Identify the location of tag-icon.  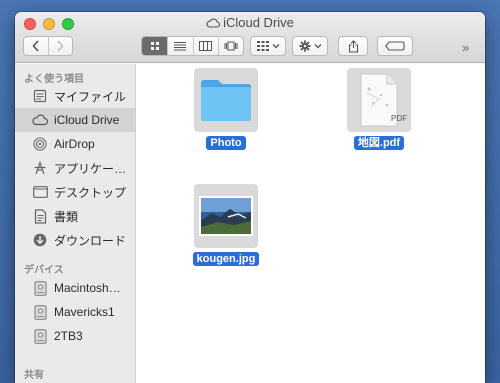
(395, 46).